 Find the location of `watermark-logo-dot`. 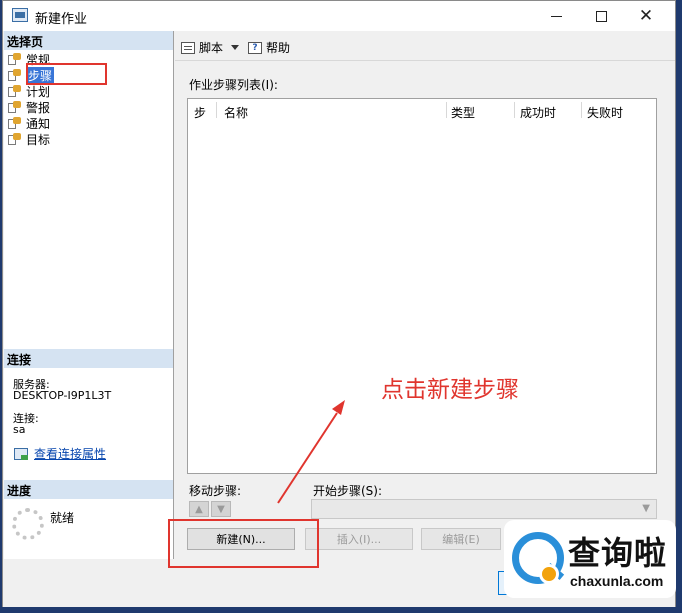

watermark-logo-dot is located at coordinates (549, 574).